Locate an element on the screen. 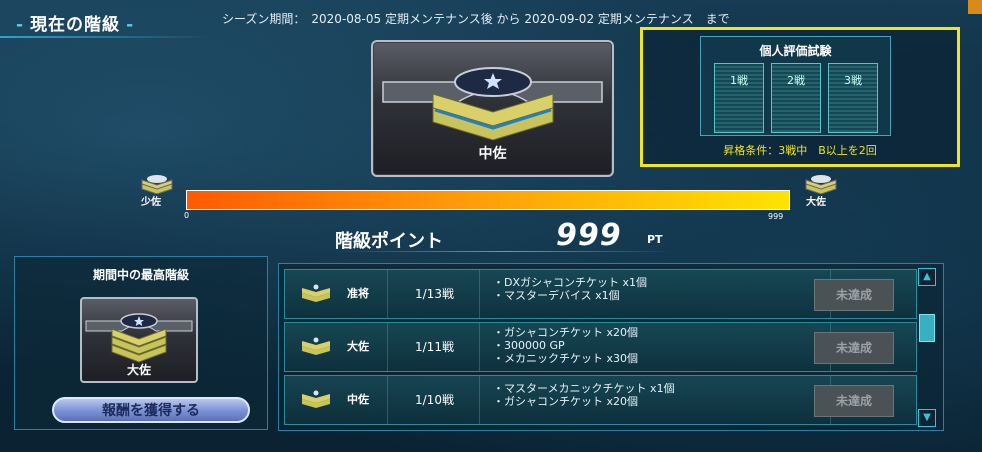  upper-rank-icon is located at coordinates (821, 184).